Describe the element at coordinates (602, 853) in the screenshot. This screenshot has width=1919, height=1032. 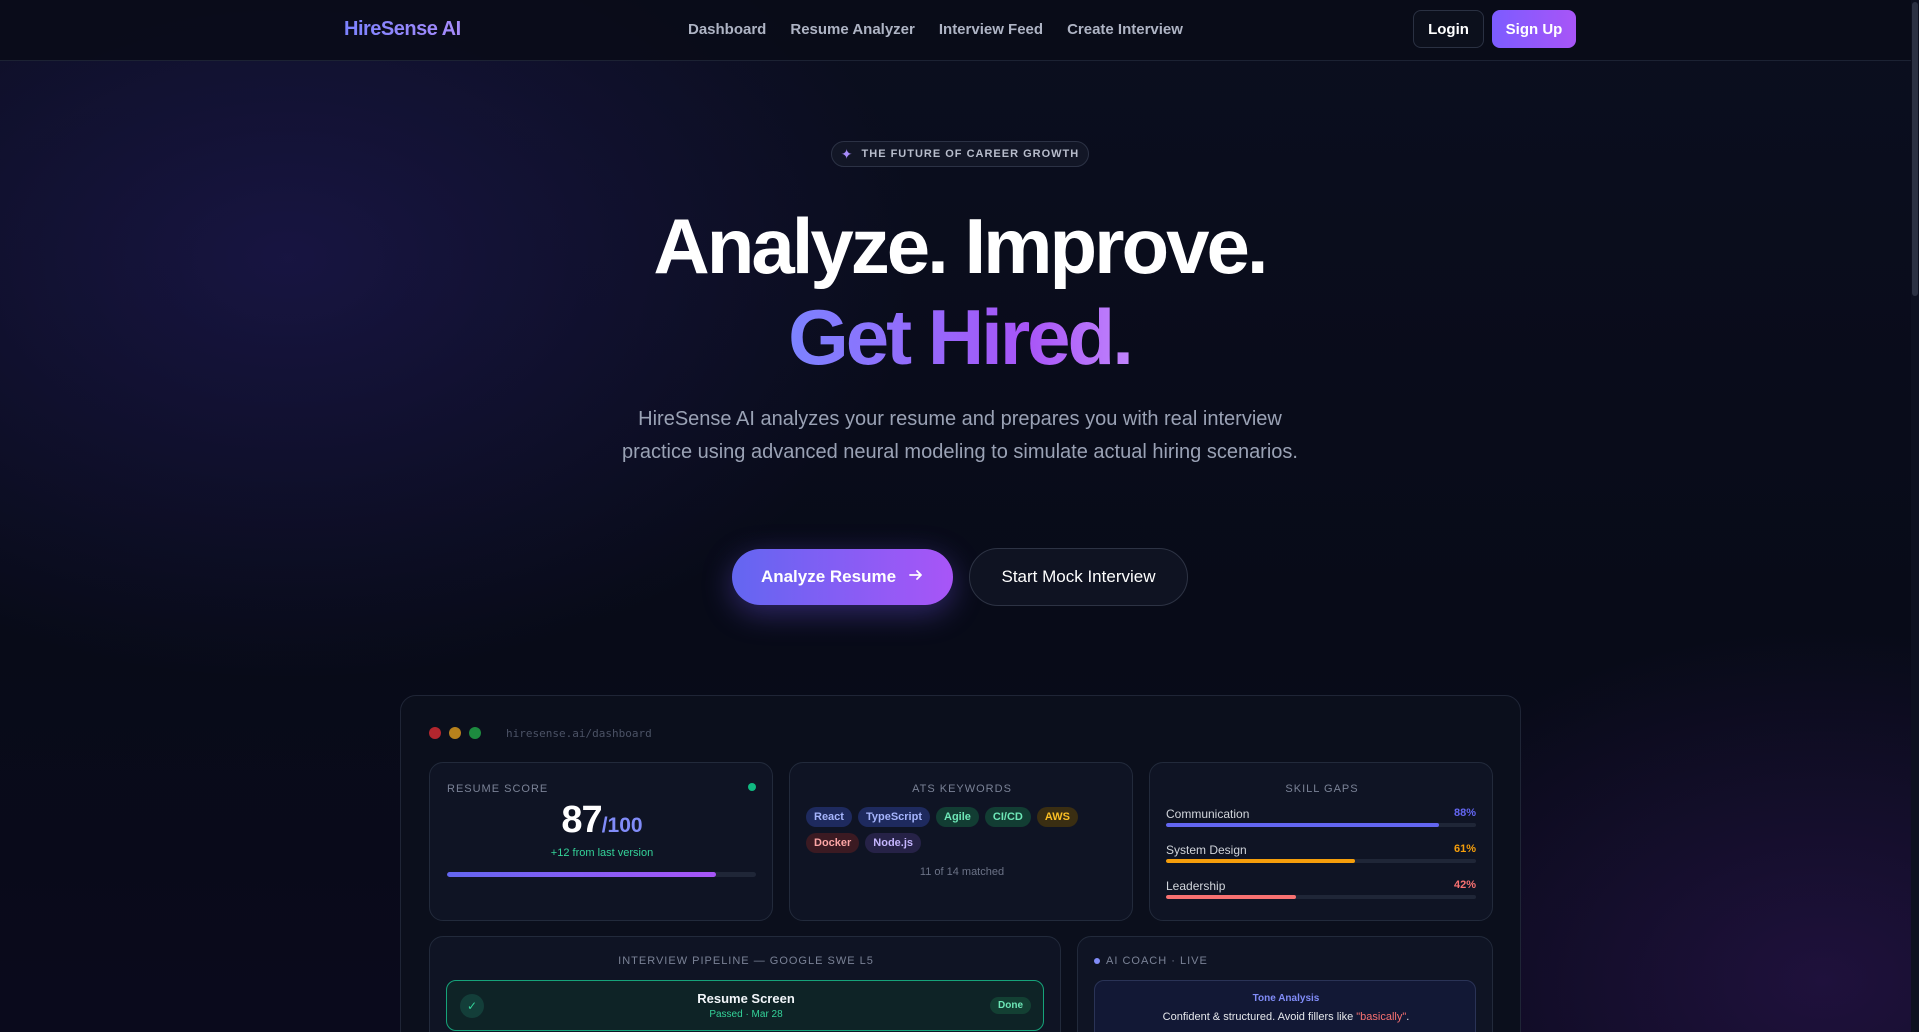
I see `score-delta: +12 from last version` at that location.